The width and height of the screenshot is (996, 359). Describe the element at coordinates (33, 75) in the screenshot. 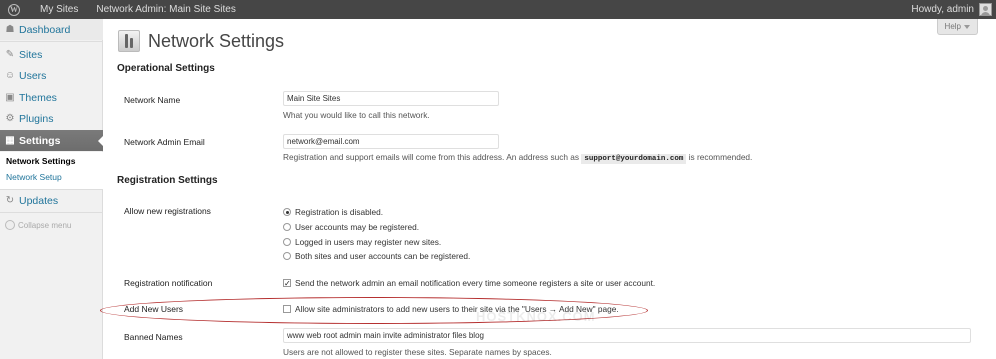

I see `sidebar-item-label: Users` at that location.